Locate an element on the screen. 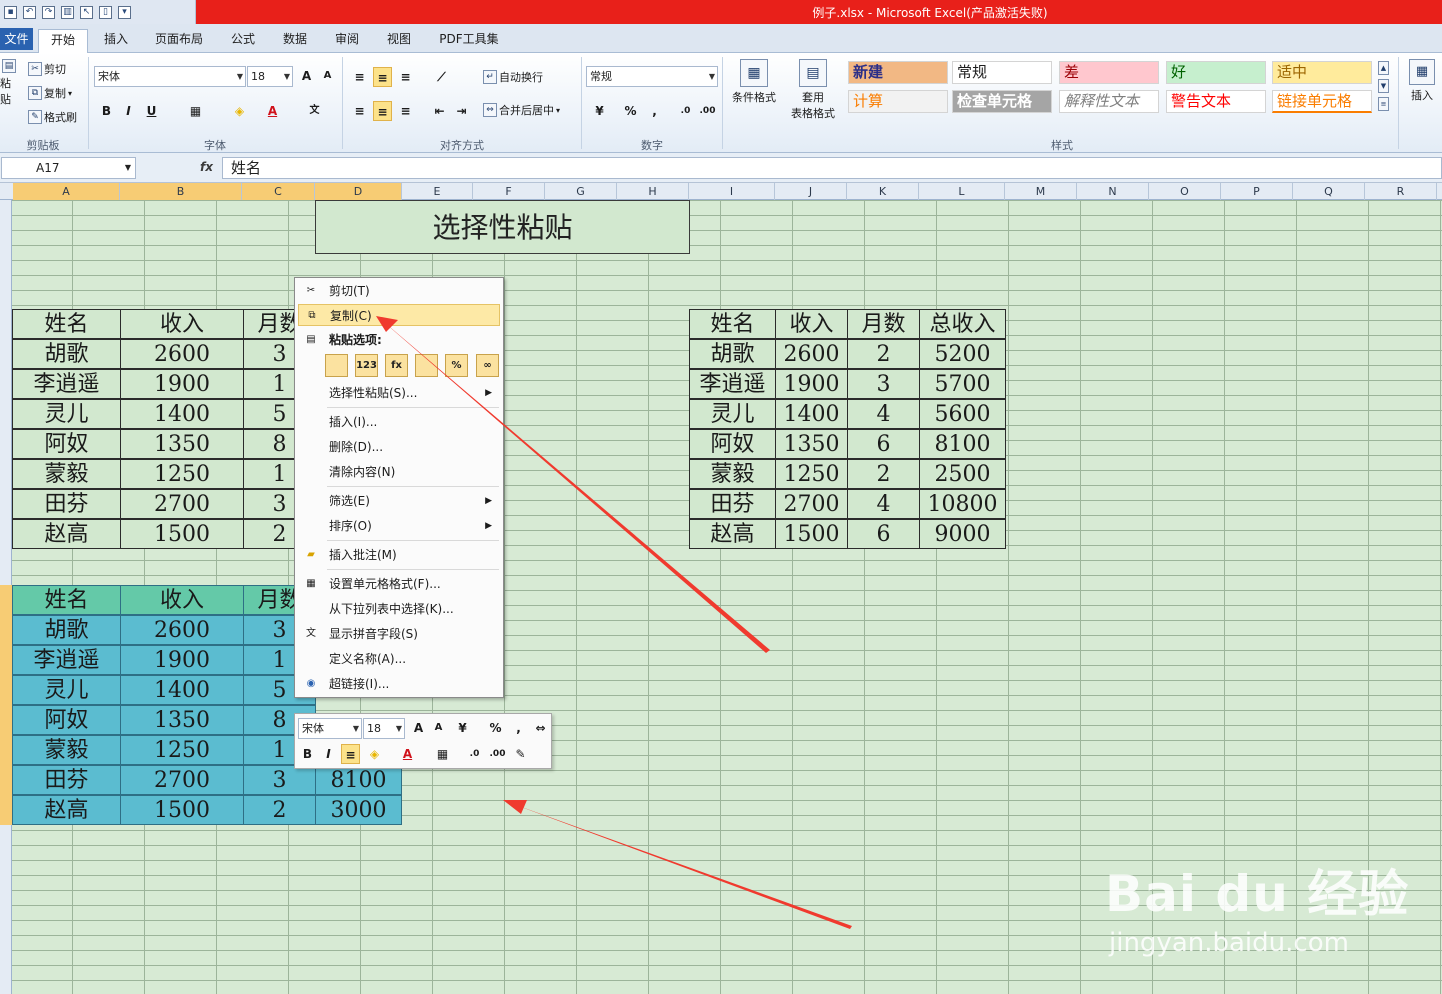 This screenshot has height=994, width=1442. column-header-e: E is located at coordinates (437, 191).